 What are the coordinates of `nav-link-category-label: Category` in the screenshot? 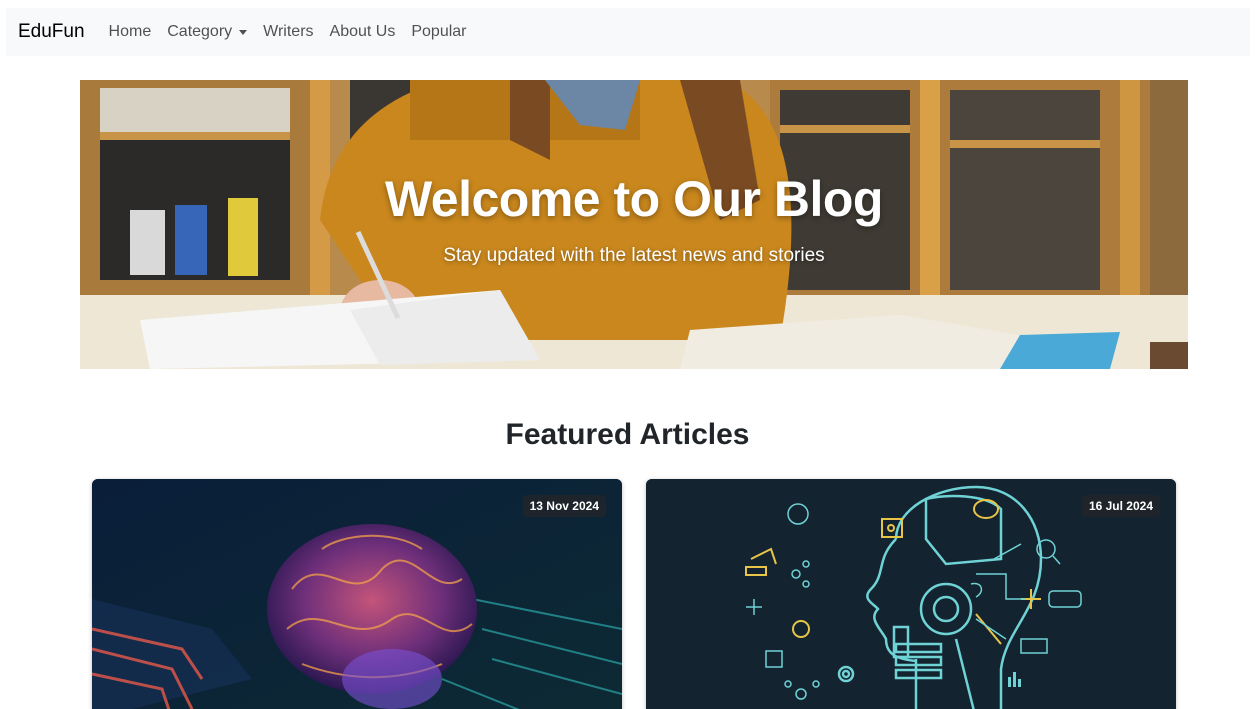 It's located at (200, 31).